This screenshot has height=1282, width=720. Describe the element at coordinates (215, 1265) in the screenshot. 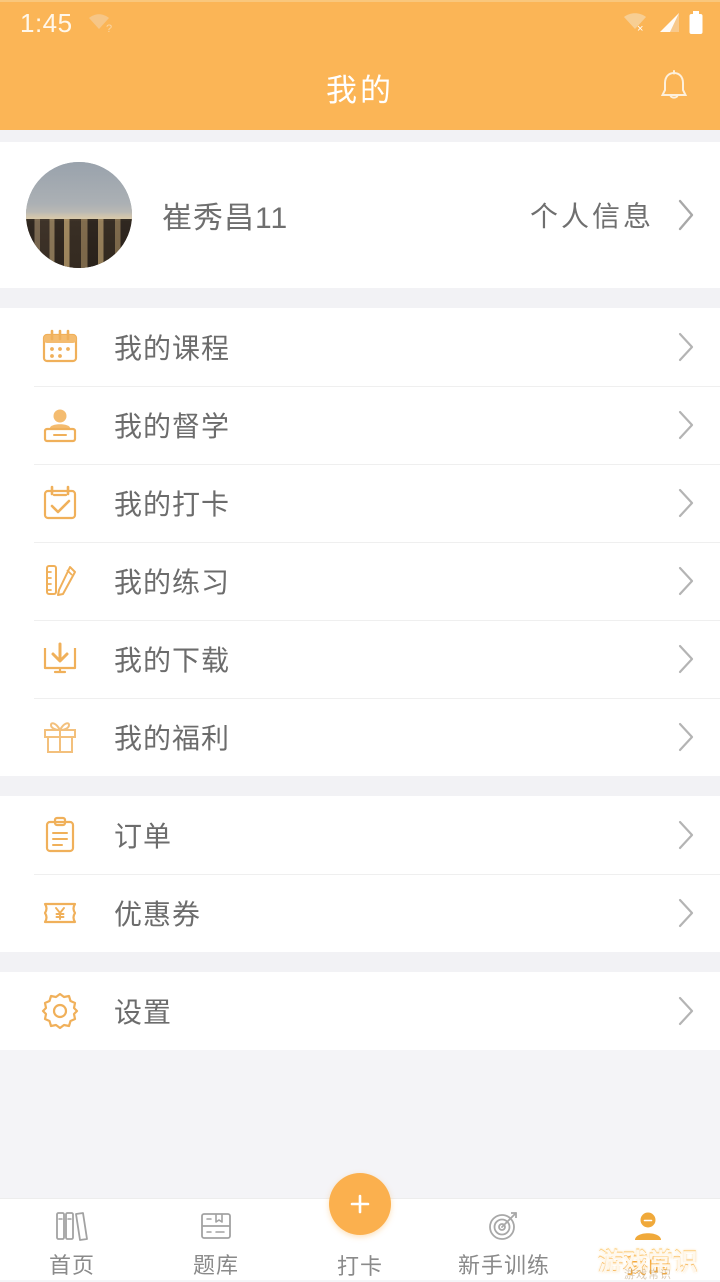

I see `tab-label: 题库` at that location.